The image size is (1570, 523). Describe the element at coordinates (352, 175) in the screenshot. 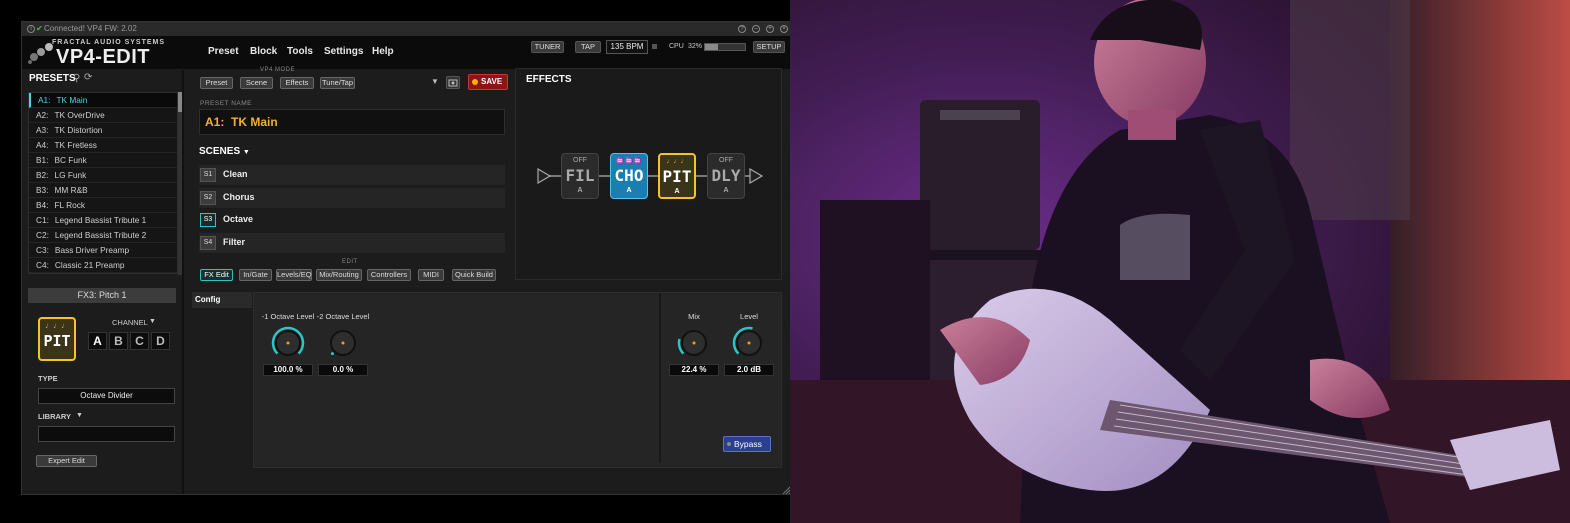

I see `scene-row: S1 Clean` at that location.